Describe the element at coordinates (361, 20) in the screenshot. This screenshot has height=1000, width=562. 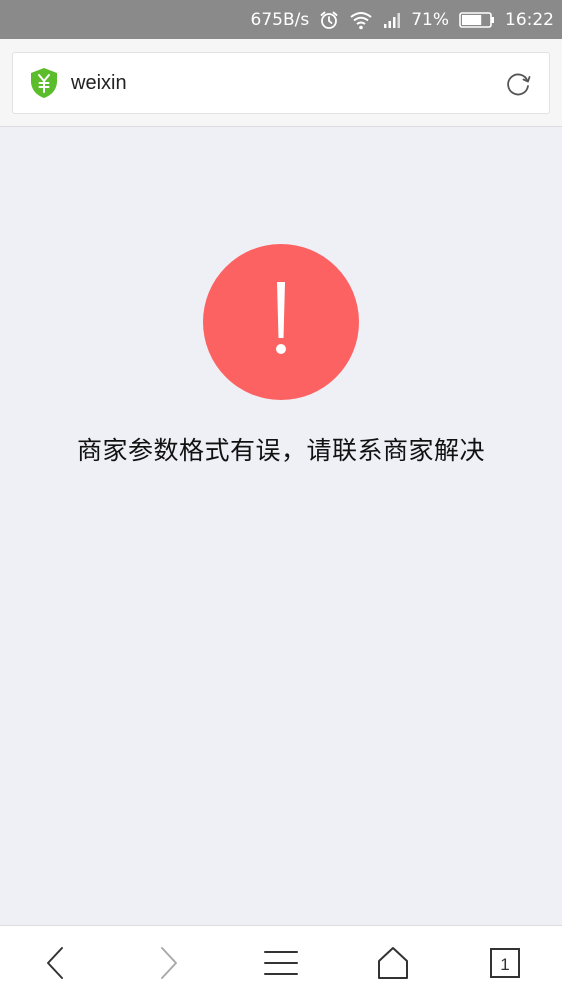
I see `wifi-icon` at that location.